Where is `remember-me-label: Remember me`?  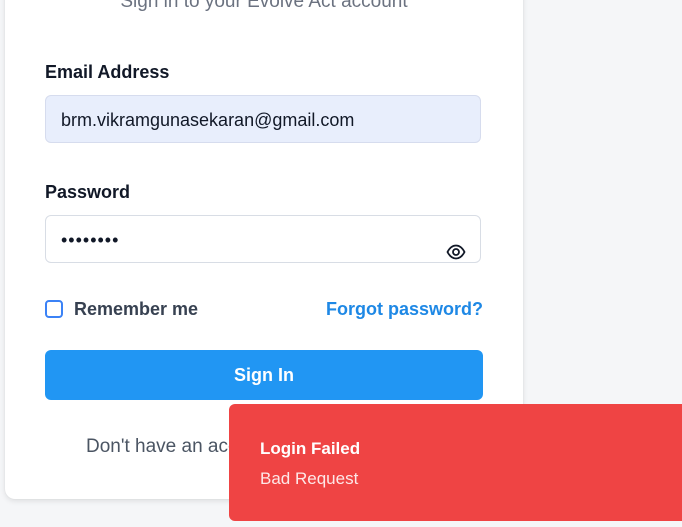
remember-me-label: Remember me is located at coordinates (136, 309).